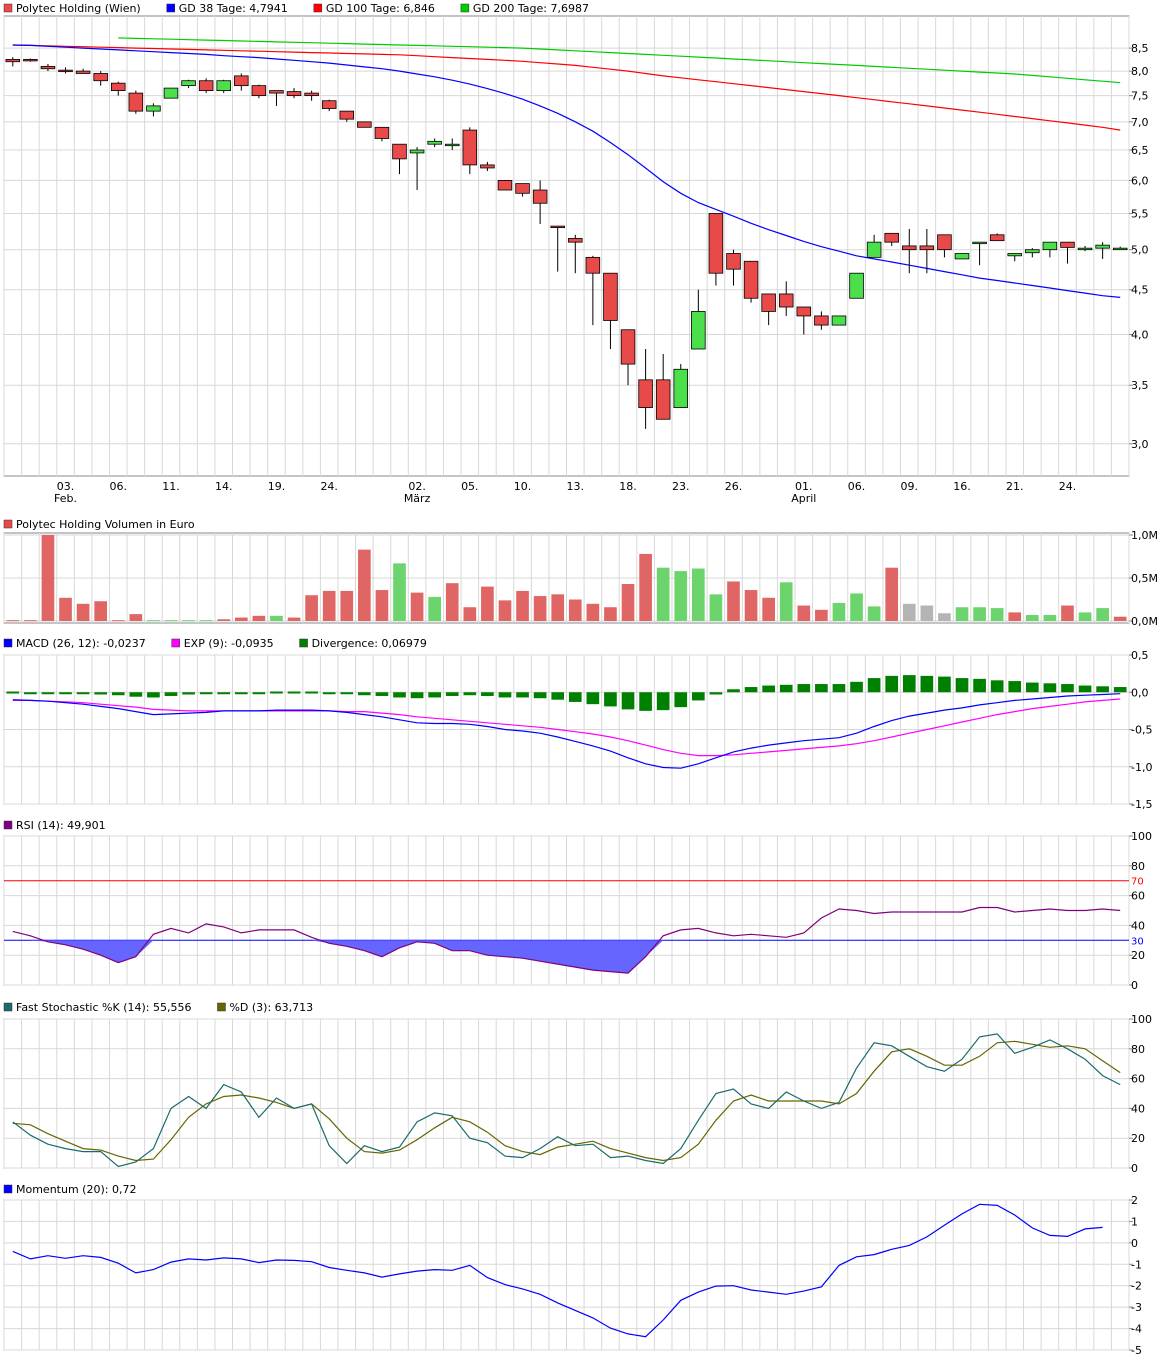  I want to click on rsi-legend-label: RSI (14): 49,901, so click(61, 825).